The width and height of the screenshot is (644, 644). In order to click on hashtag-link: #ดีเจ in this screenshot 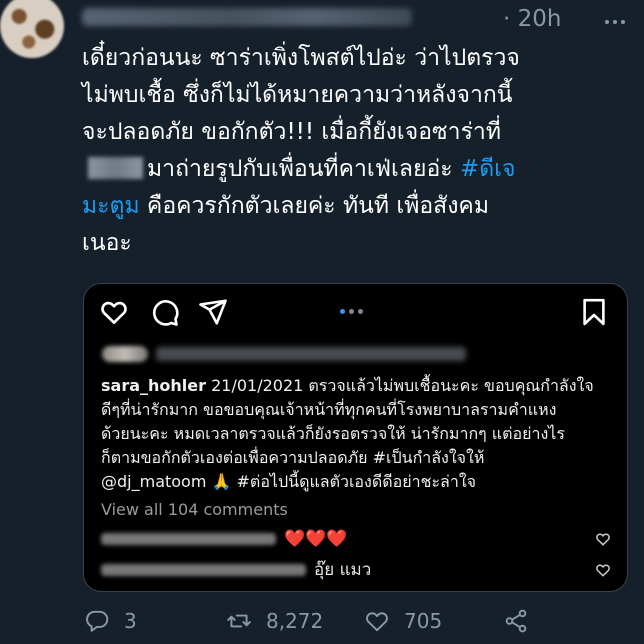, I will do `click(488, 169)`.